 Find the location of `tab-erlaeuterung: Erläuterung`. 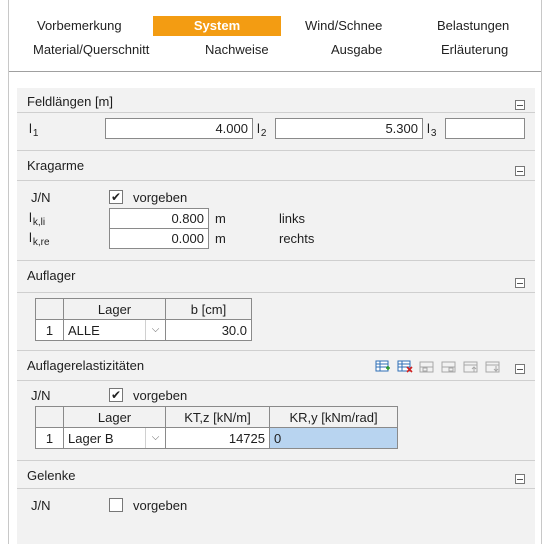

tab-erlaeuterung: Erläuterung is located at coordinates (474, 50).